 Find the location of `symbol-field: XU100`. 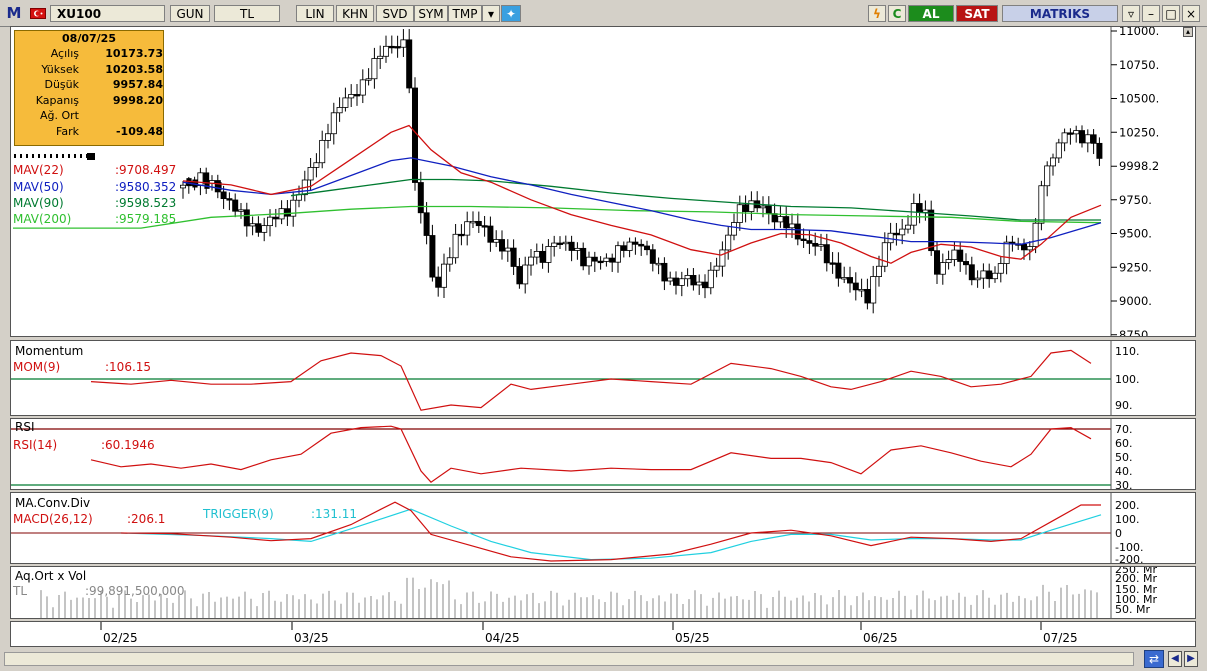

symbol-field: XU100 is located at coordinates (107, 13).